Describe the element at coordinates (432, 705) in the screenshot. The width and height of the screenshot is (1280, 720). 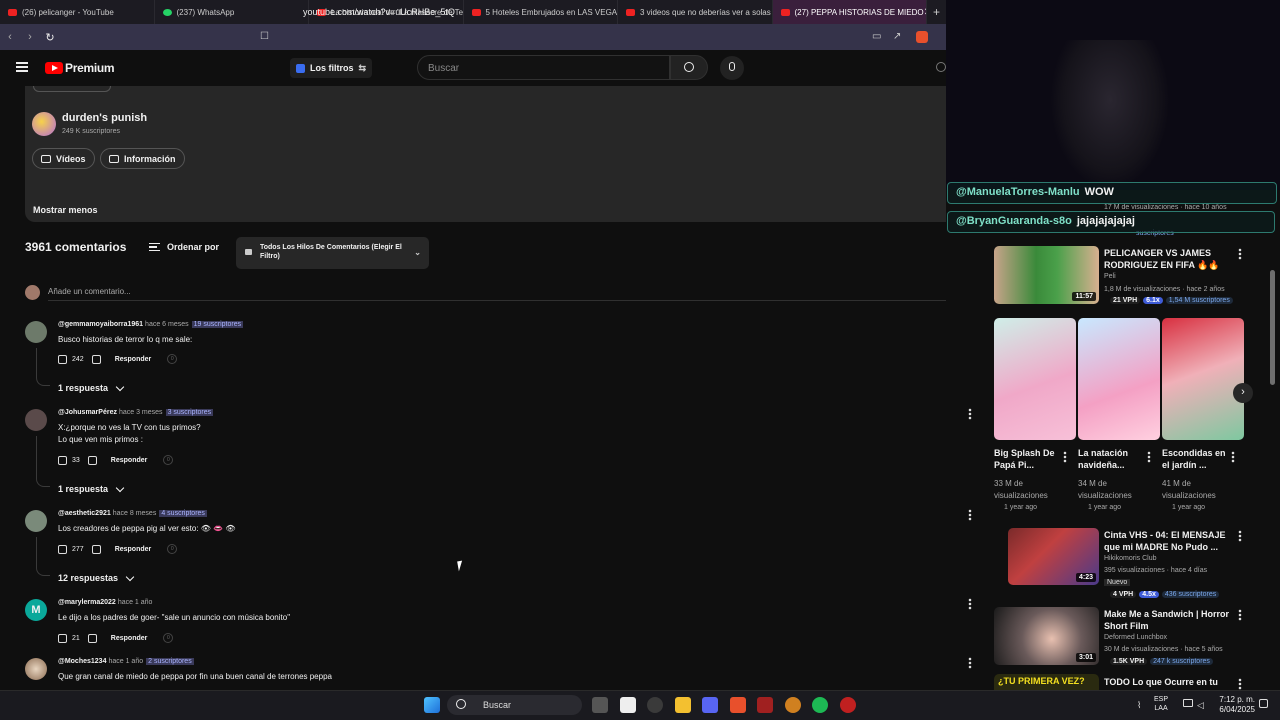
I see `windows-start-icon` at that location.